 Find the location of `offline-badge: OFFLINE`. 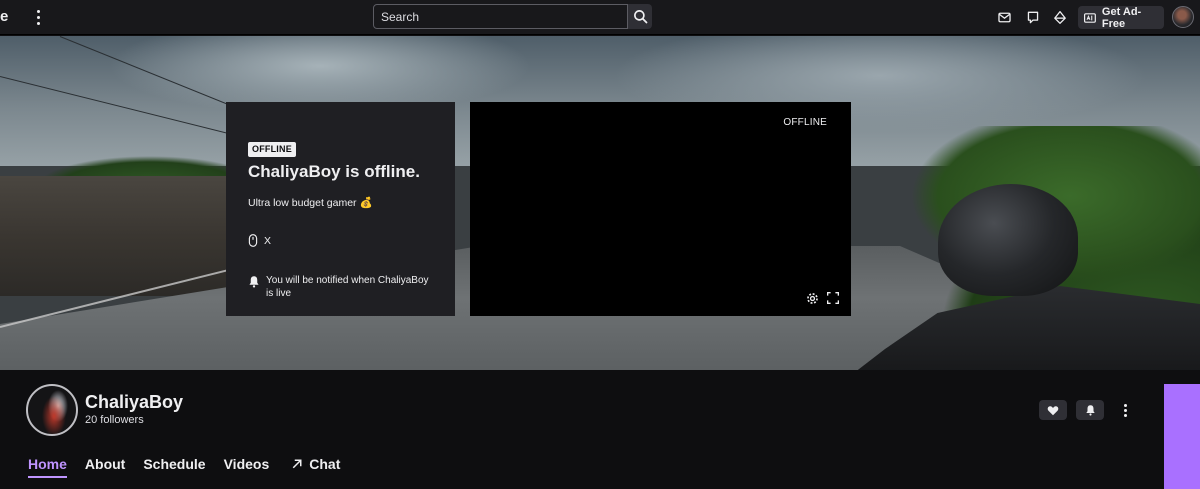

offline-badge: OFFLINE is located at coordinates (272, 149).